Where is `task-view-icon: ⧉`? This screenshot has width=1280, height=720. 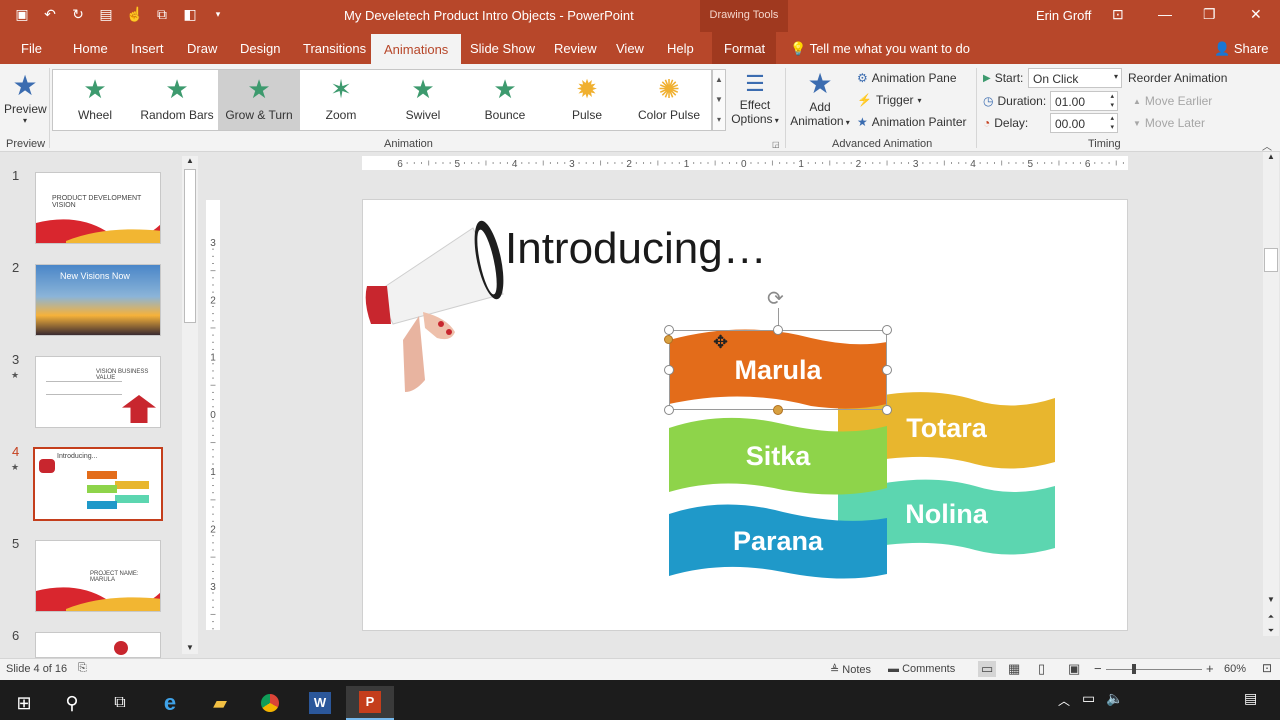 task-view-icon: ⧉ is located at coordinates (120, 703).